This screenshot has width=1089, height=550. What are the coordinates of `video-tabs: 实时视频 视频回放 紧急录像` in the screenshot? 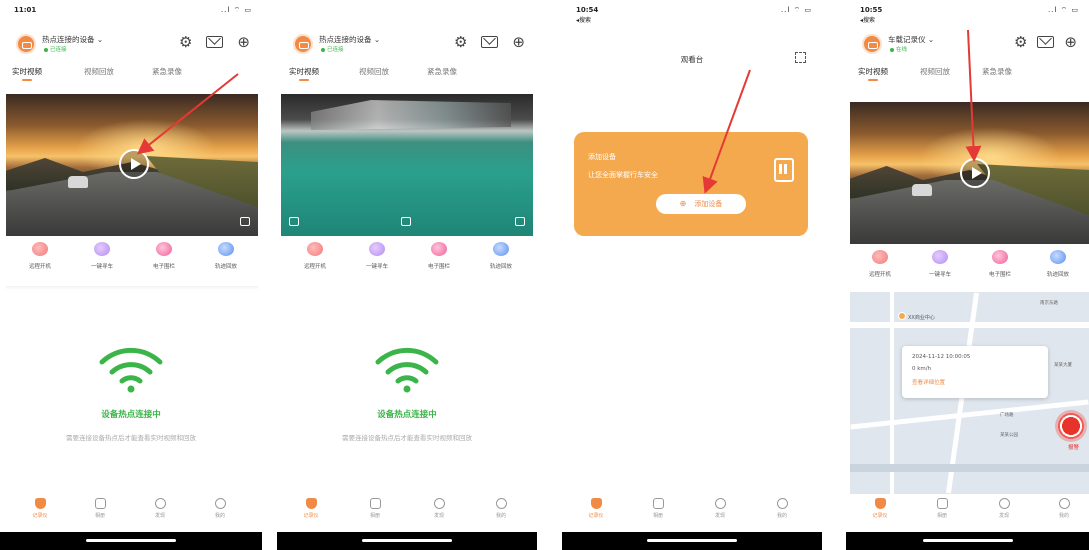 It's located at (408, 76).